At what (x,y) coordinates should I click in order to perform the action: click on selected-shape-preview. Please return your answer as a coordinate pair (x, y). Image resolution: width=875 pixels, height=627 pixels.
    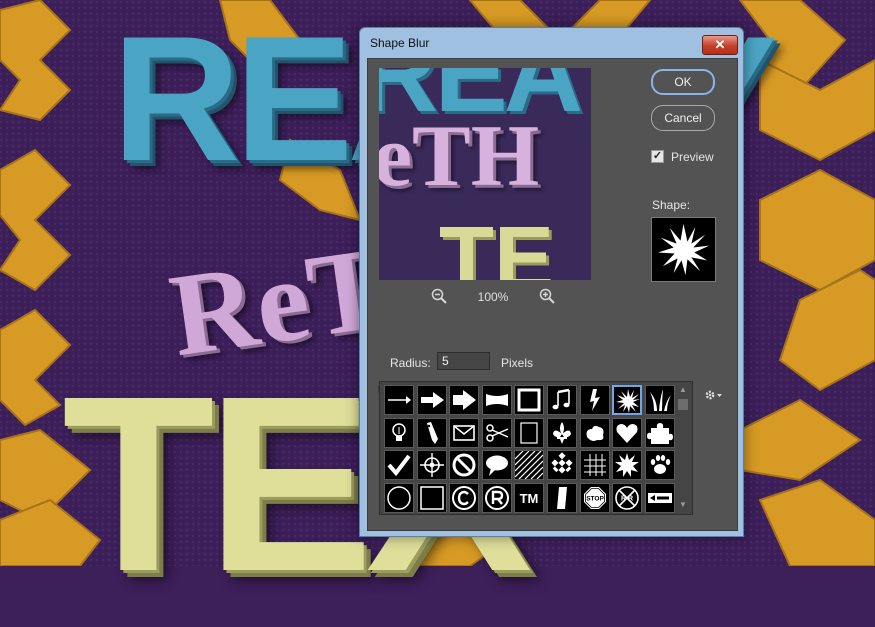
    Looking at the image, I should click on (683, 249).